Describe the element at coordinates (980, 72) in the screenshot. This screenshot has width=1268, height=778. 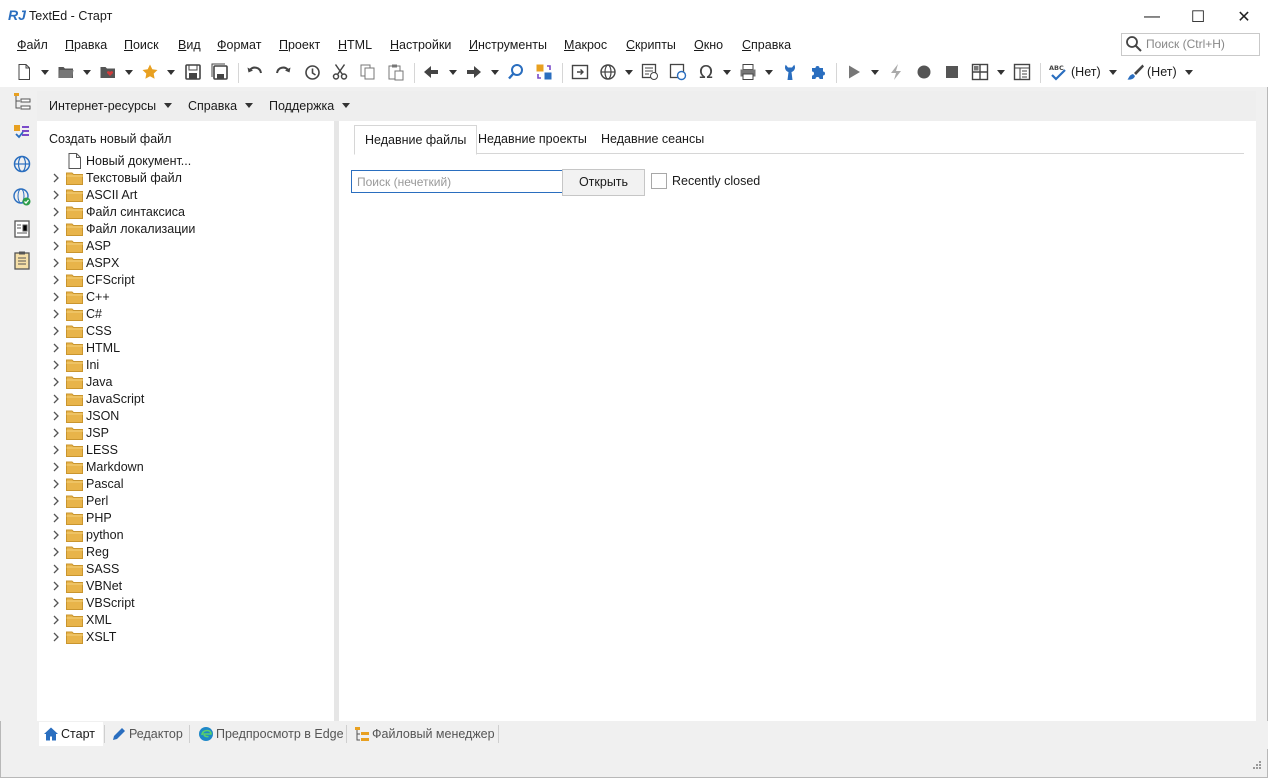
I see `layout-button` at that location.